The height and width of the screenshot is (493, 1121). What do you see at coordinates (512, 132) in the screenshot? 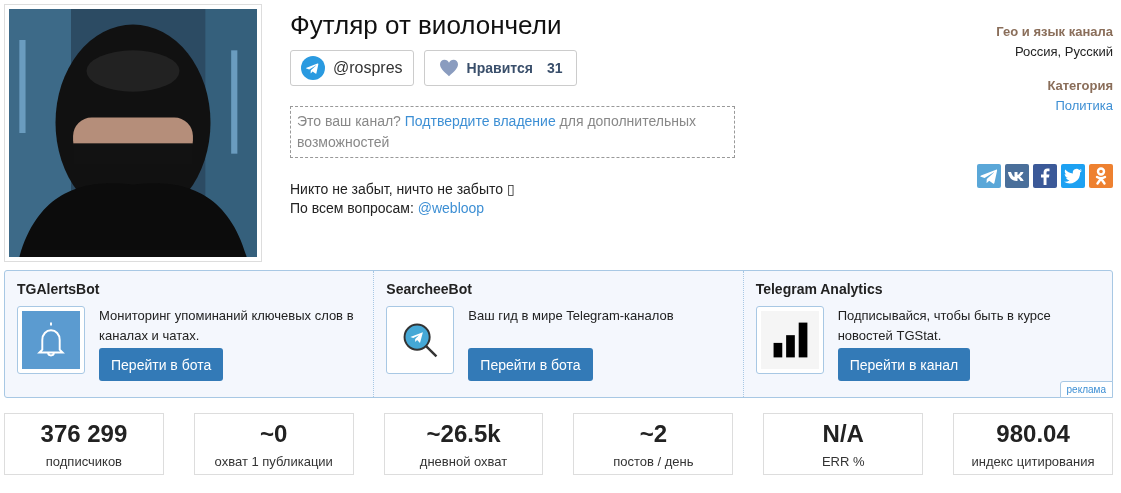
I see `ownership-notice: Это ваш канал? Подтвердите владение для дополнительных возможностей` at bounding box center [512, 132].